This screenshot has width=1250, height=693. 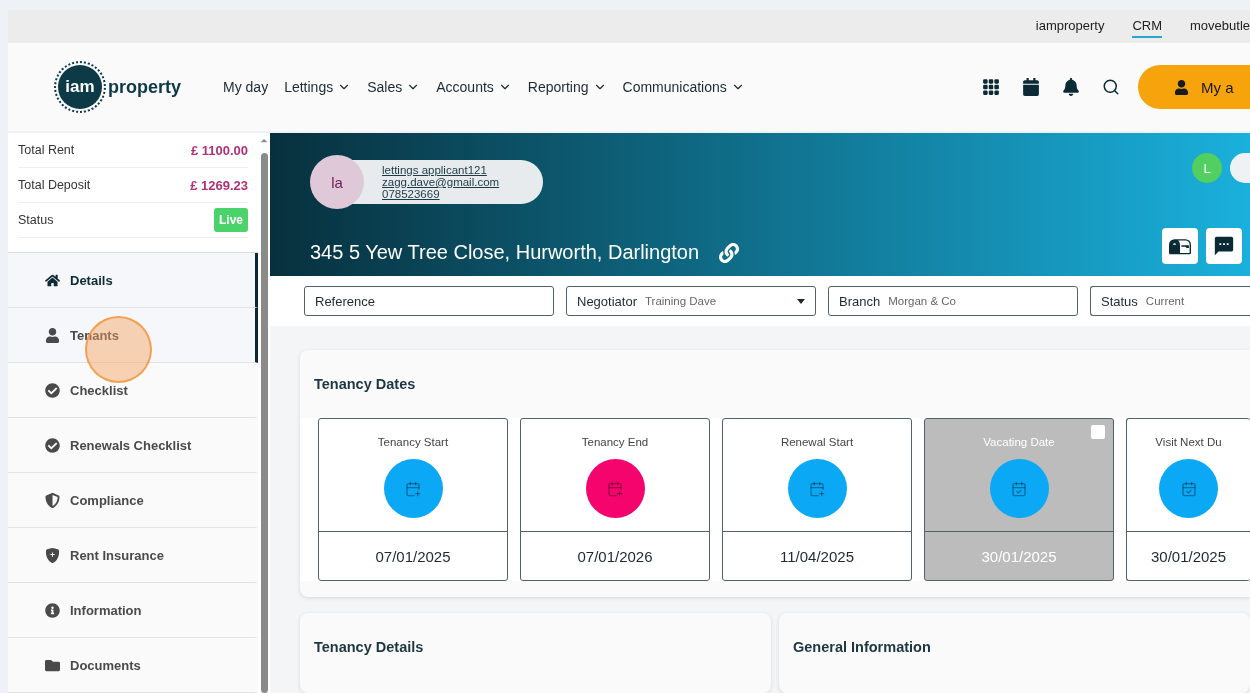 What do you see at coordinates (691, 301) in the screenshot?
I see `select-field: Negotiator Training Dave` at bounding box center [691, 301].